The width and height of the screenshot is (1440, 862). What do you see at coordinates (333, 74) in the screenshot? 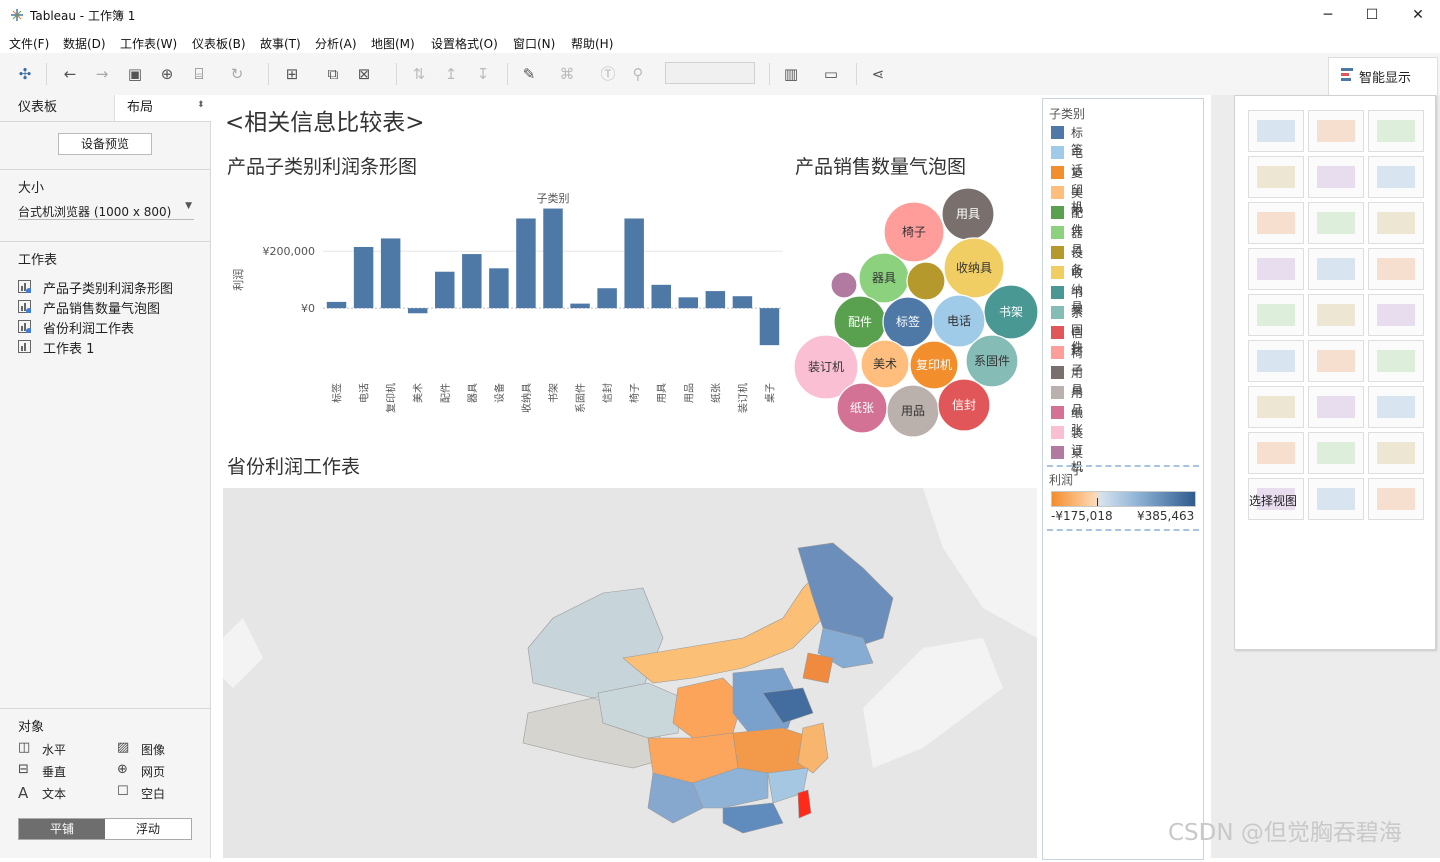
I see `duplicate-sheet-icon: ⧉` at bounding box center [333, 74].